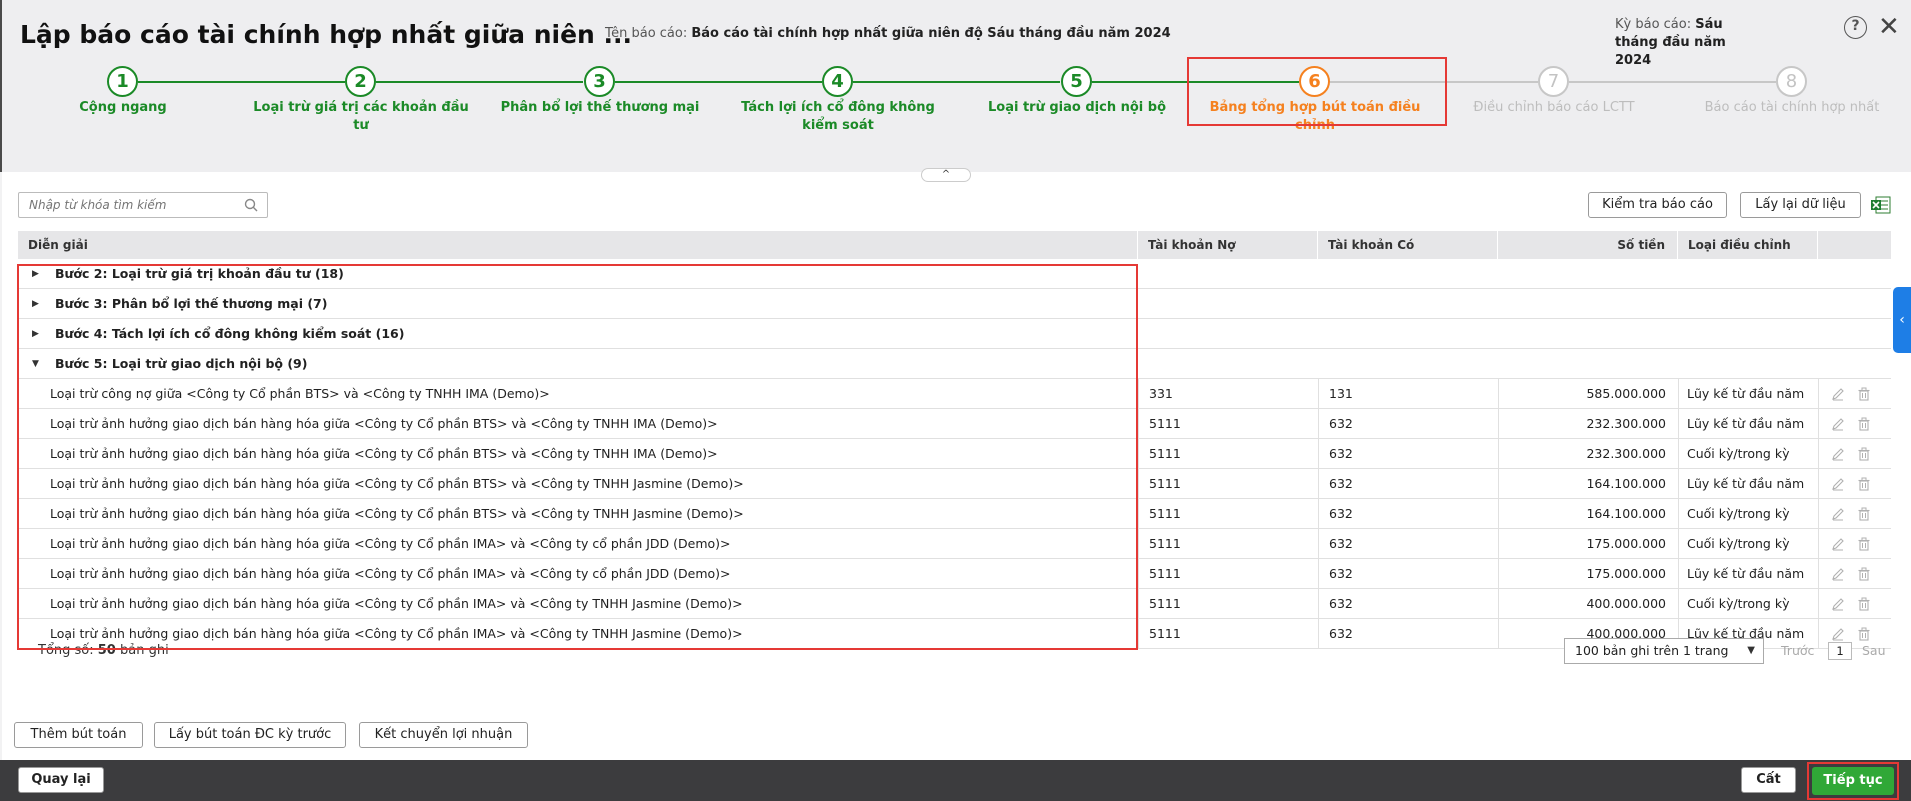 The height and width of the screenshot is (801, 1911). I want to click on step-3-label: Phân bổ lợi thế thương mại, so click(600, 108).